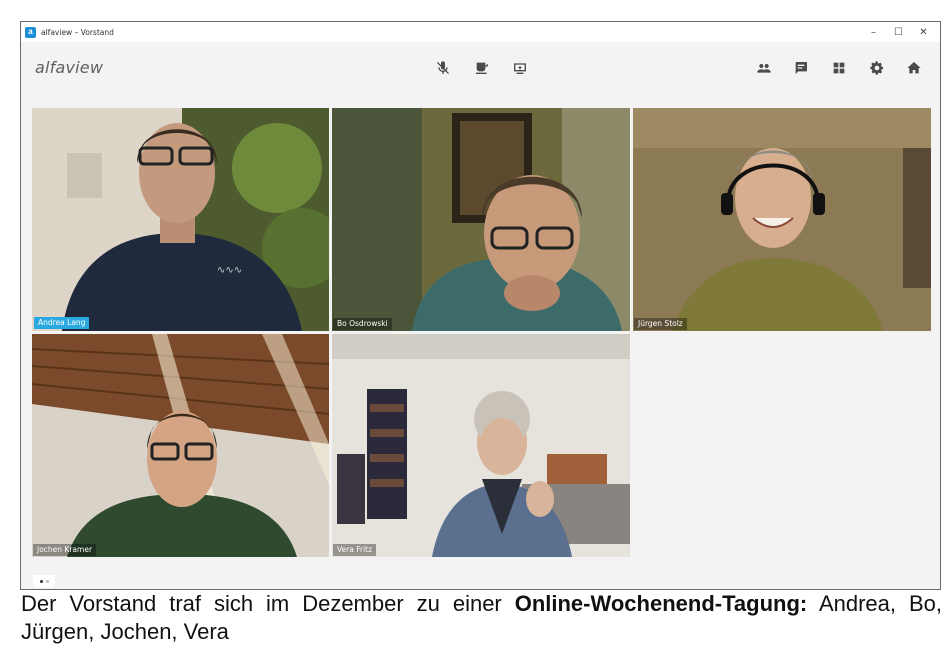 The height and width of the screenshot is (655, 951). Describe the element at coordinates (480, 32) in the screenshot. I see `title-bar: a alfaview – Vorstand – ☐ ✕` at that location.